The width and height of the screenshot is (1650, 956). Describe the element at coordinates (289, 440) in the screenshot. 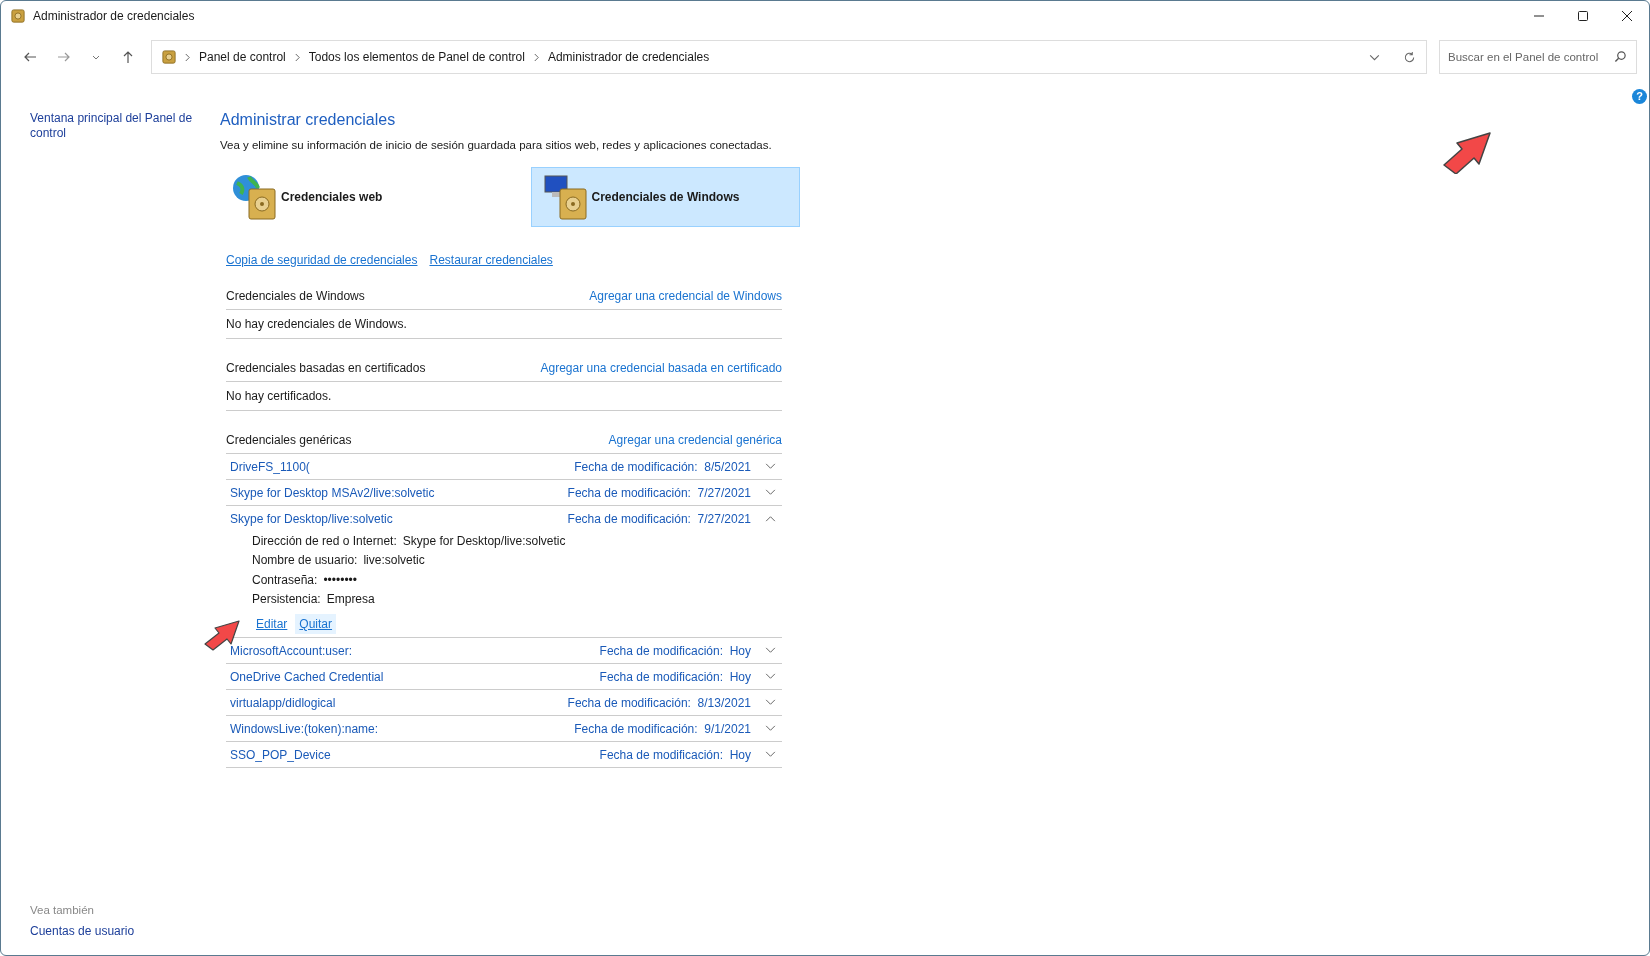

I see `section-title: Credenciales genéricas` at that location.